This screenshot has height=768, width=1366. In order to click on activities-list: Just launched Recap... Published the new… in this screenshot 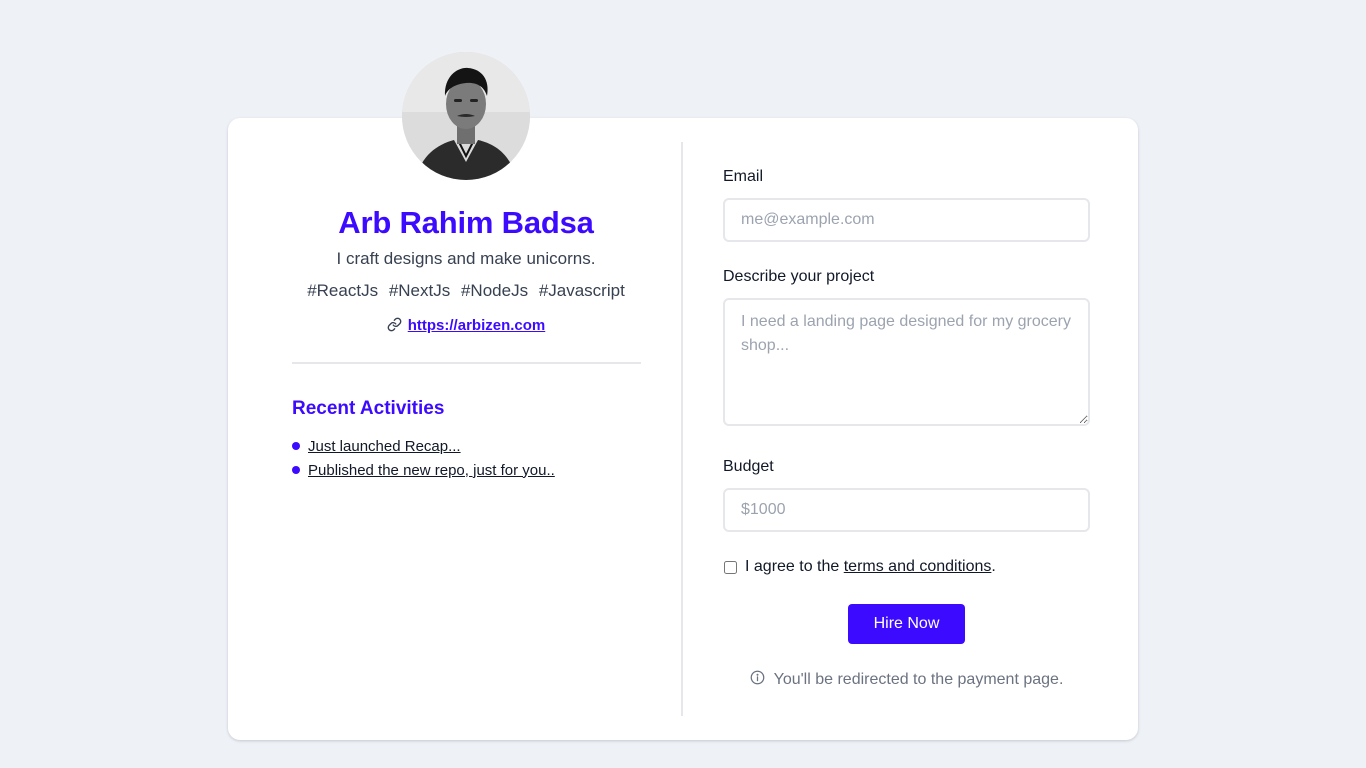, I will do `click(423, 458)`.